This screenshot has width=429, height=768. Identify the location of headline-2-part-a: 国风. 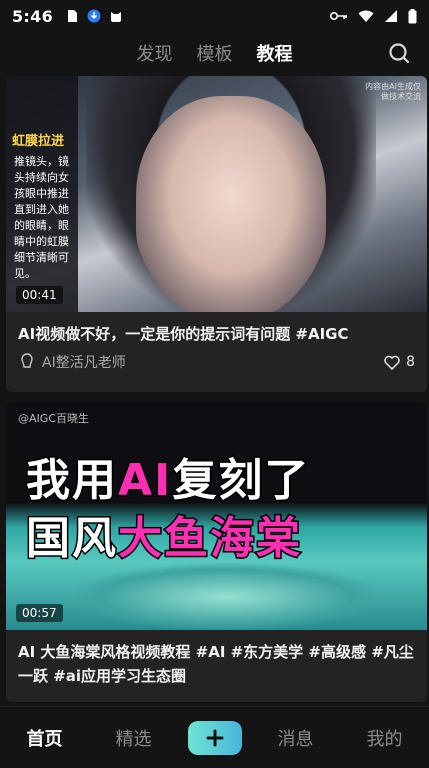
(71, 539).